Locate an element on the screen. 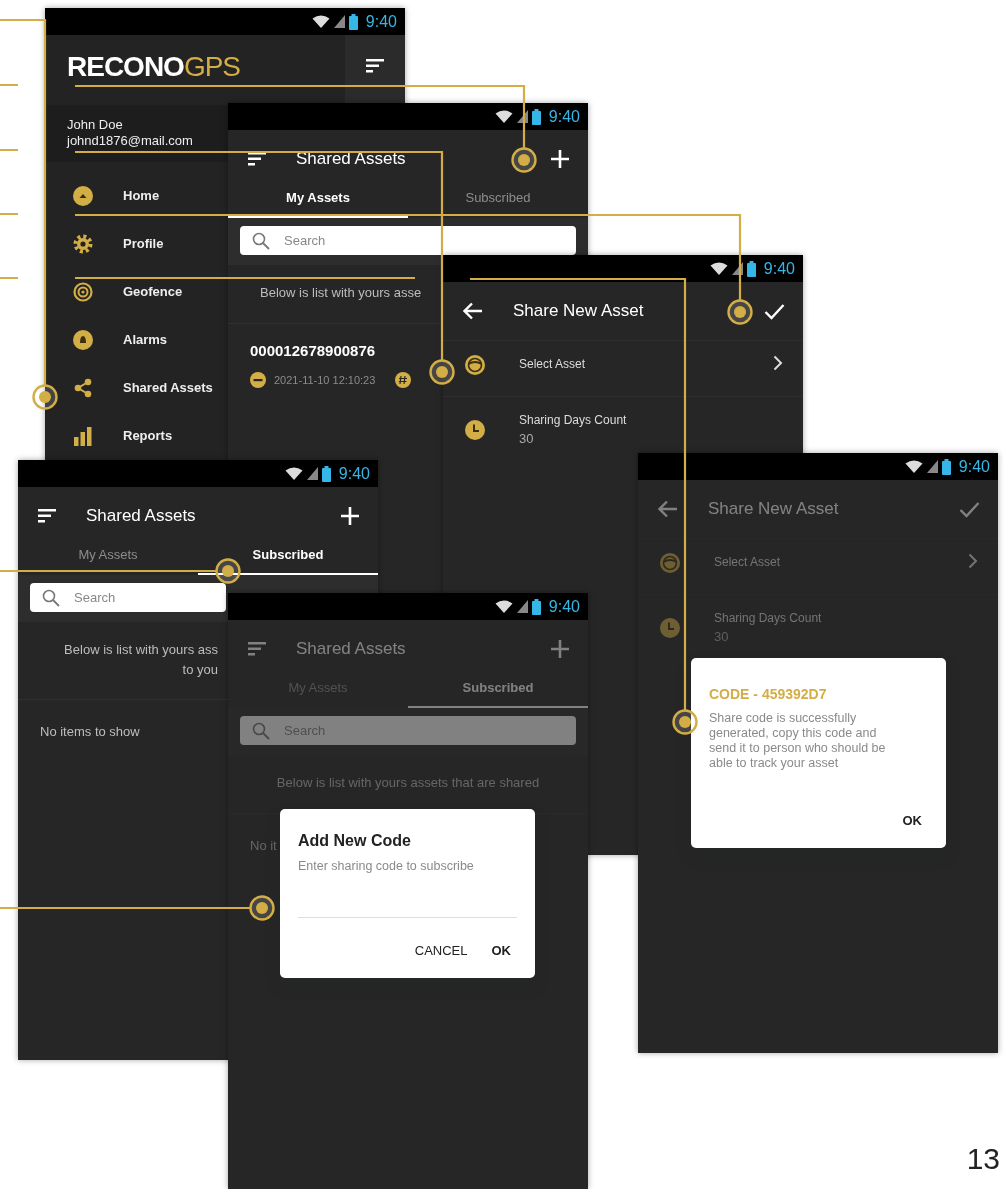 The image size is (1004, 1189). menu-item: Geofence is located at coordinates (125, 292).